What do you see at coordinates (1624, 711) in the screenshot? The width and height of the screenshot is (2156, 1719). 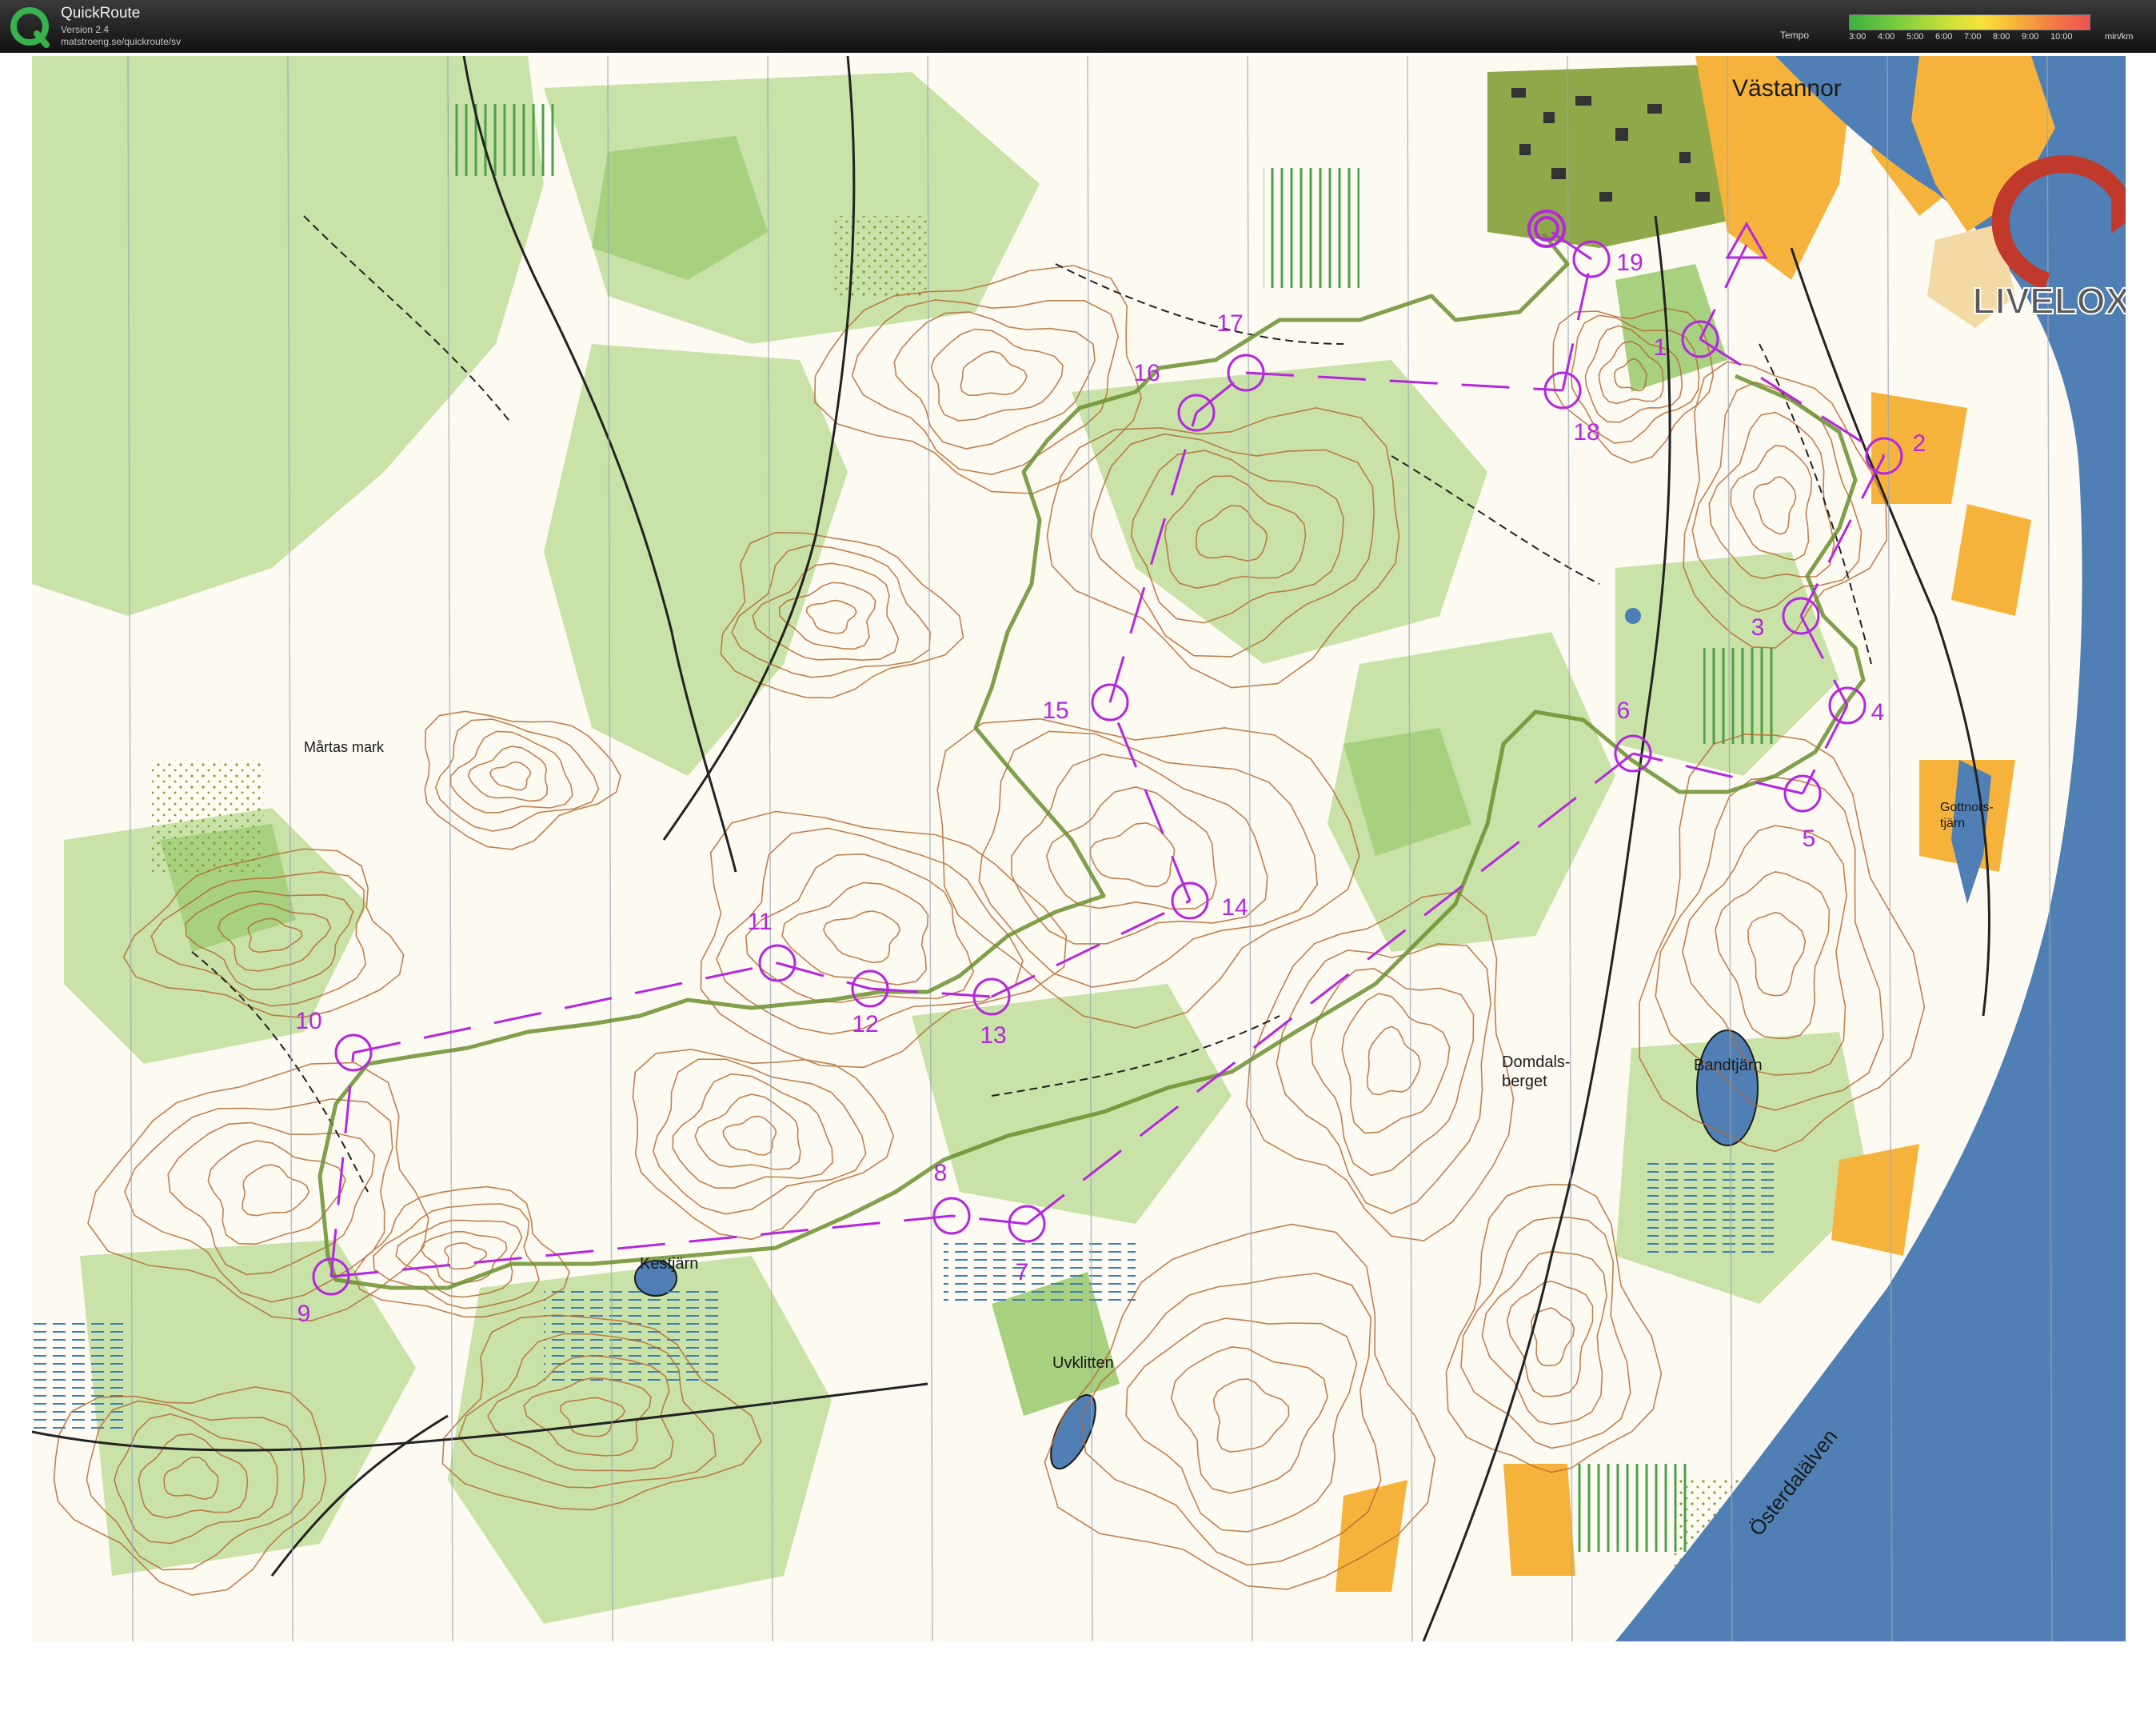 I see `control-number: 6` at bounding box center [1624, 711].